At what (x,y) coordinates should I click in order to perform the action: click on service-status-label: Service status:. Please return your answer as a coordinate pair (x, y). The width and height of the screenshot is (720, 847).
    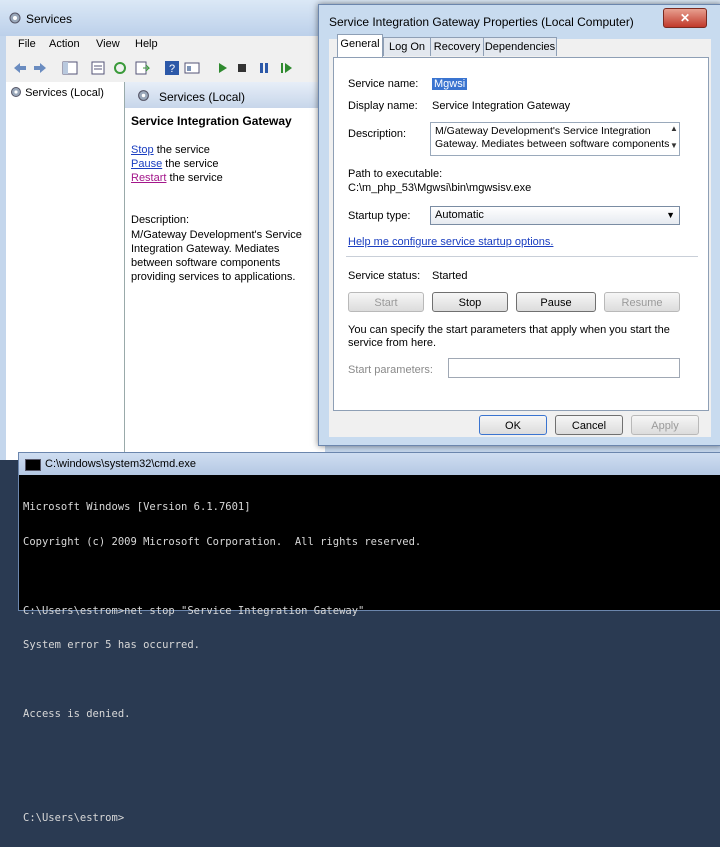
    Looking at the image, I should click on (384, 276).